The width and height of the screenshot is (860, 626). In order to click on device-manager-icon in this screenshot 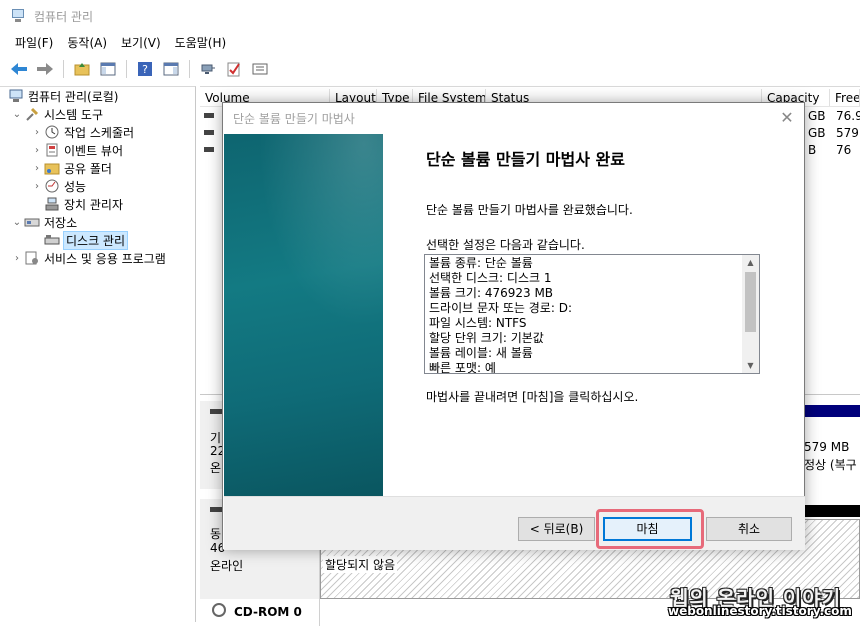, I will do `click(52, 204)`.